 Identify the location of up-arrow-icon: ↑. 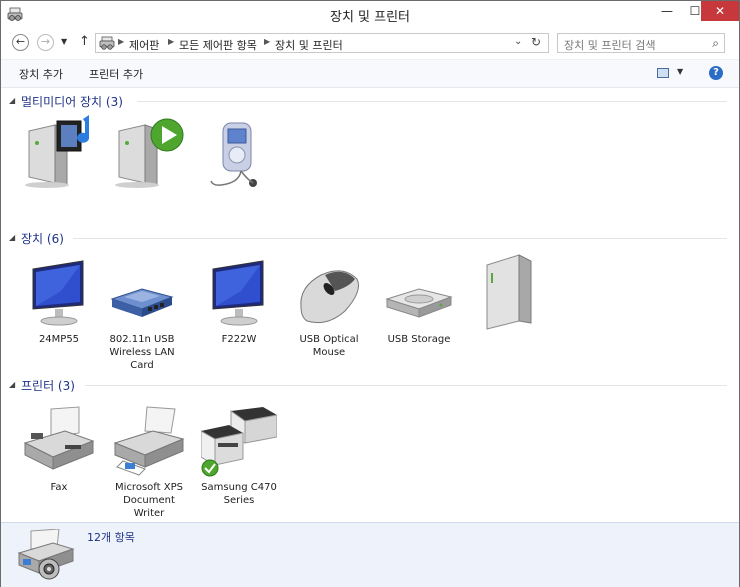
(84, 41).